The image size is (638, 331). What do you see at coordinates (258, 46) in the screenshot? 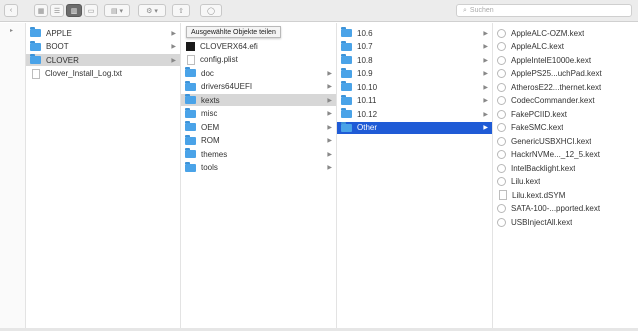
I see `list-item: CLOVERX64.efi` at bounding box center [258, 46].